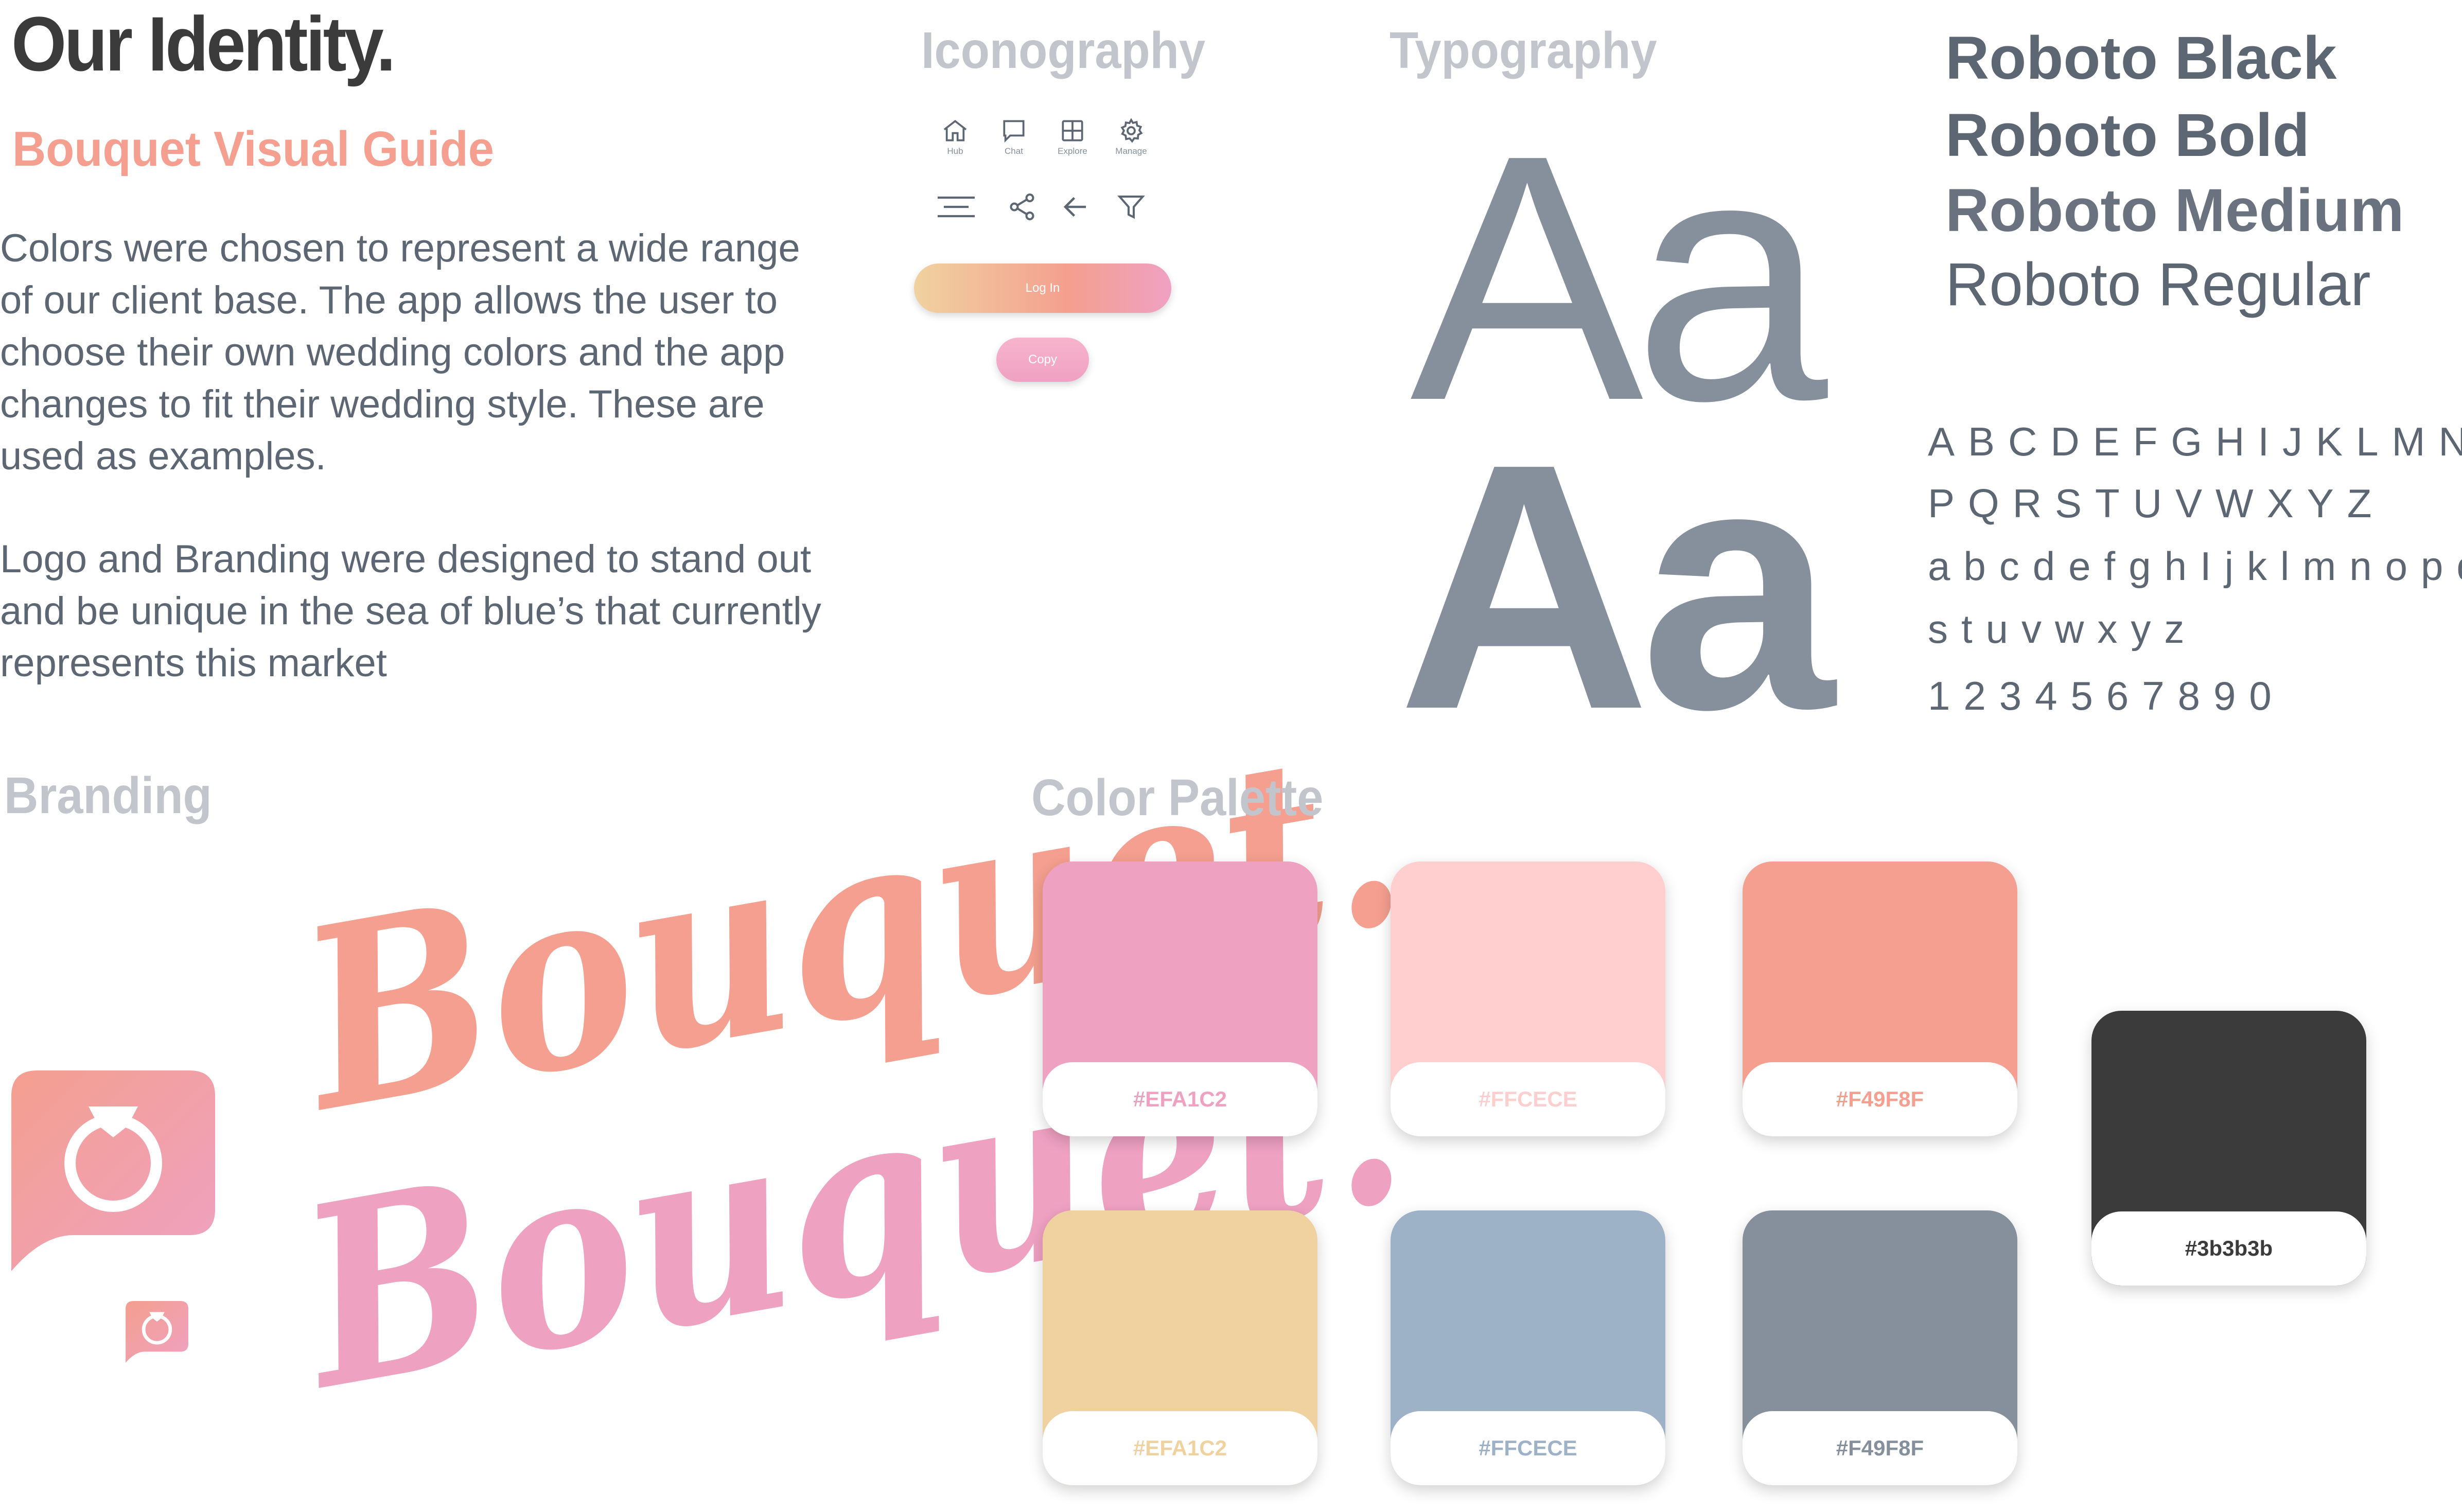 This screenshot has height=1512, width=2462. I want to click on alphabet-upper-1: ABCDEFGHIJKLMNO, so click(2195, 441).